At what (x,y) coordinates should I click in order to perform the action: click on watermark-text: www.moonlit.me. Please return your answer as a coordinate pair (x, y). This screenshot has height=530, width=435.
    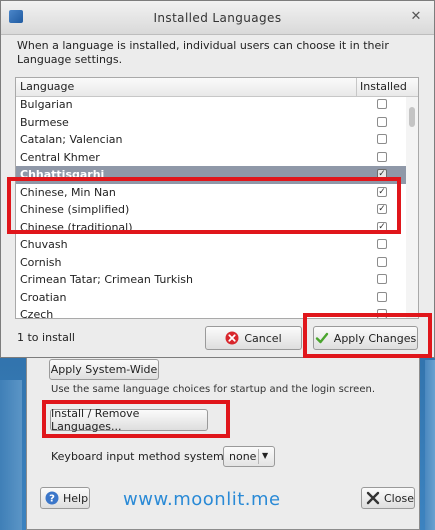
    Looking at the image, I should click on (202, 499).